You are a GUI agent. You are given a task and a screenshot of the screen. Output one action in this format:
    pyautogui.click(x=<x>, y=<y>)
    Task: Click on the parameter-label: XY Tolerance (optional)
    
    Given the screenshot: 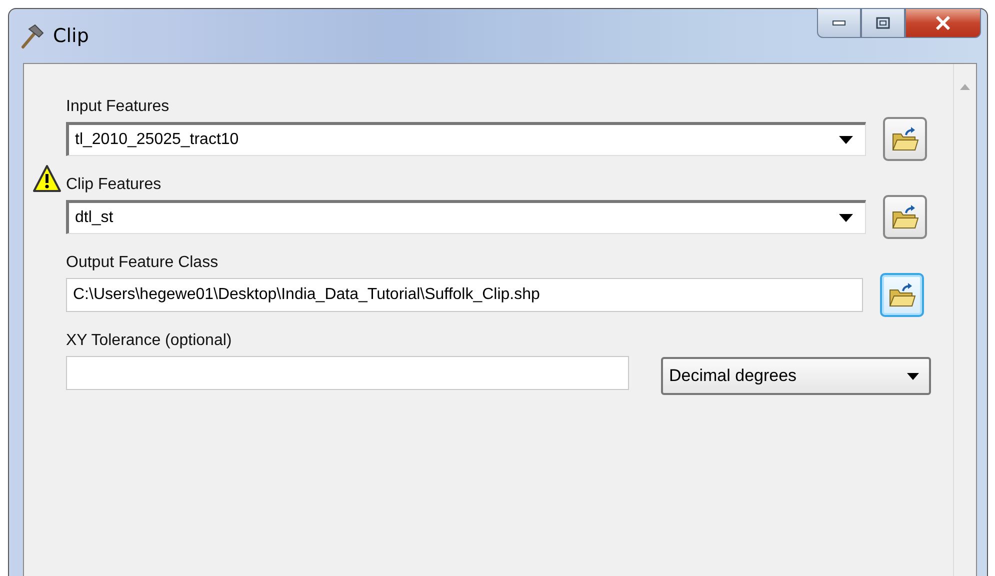 What is the action you would take?
    pyautogui.click(x=149, y=341)
    